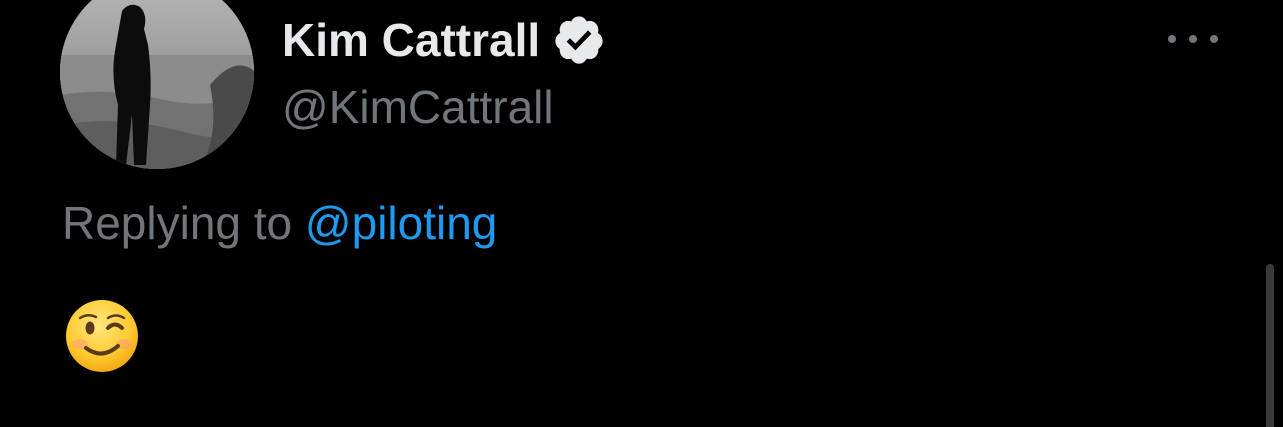 This screenshot has height=427, width=1283. What do you see at coordinates (411, 40) in the screenshot?
I see `display-name: Kim Cattrall` at bounding box center [411, 40].